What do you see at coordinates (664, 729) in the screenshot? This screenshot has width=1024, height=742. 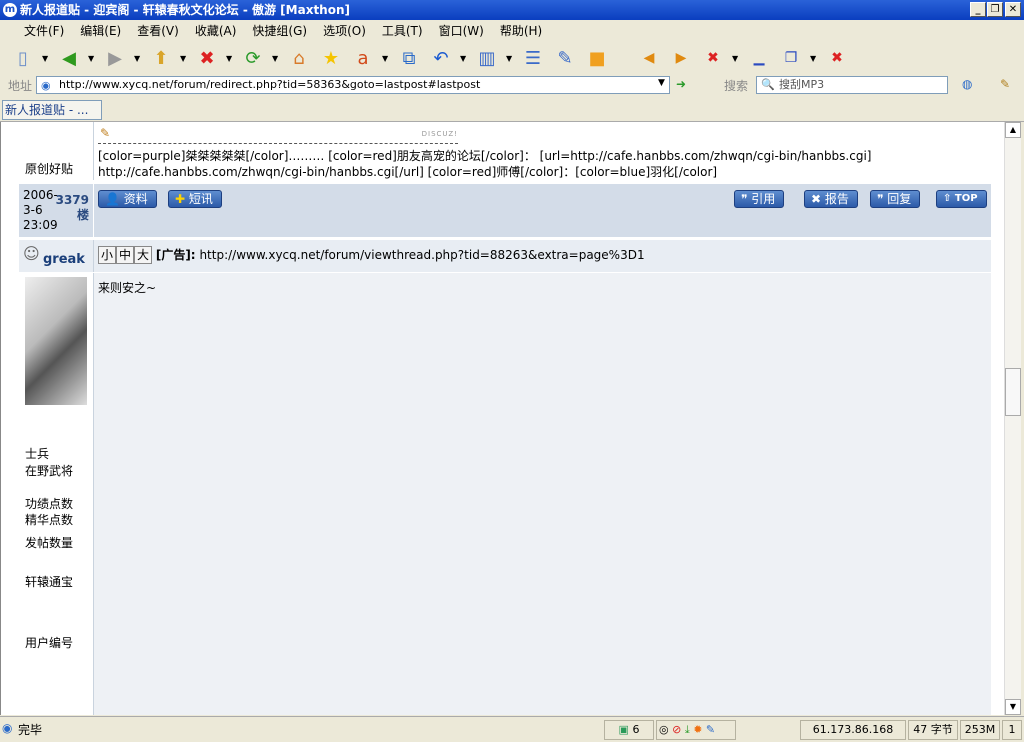 I see `proxy-icon: ◎` at bounding box center [664, 729].